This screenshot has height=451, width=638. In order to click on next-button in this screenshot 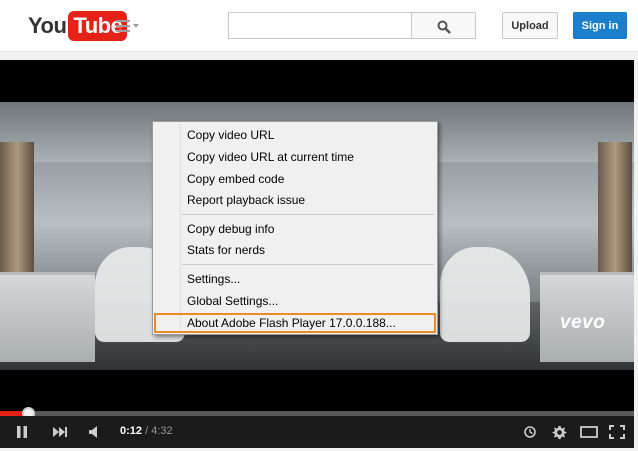, I will do `click(60, 432)`.